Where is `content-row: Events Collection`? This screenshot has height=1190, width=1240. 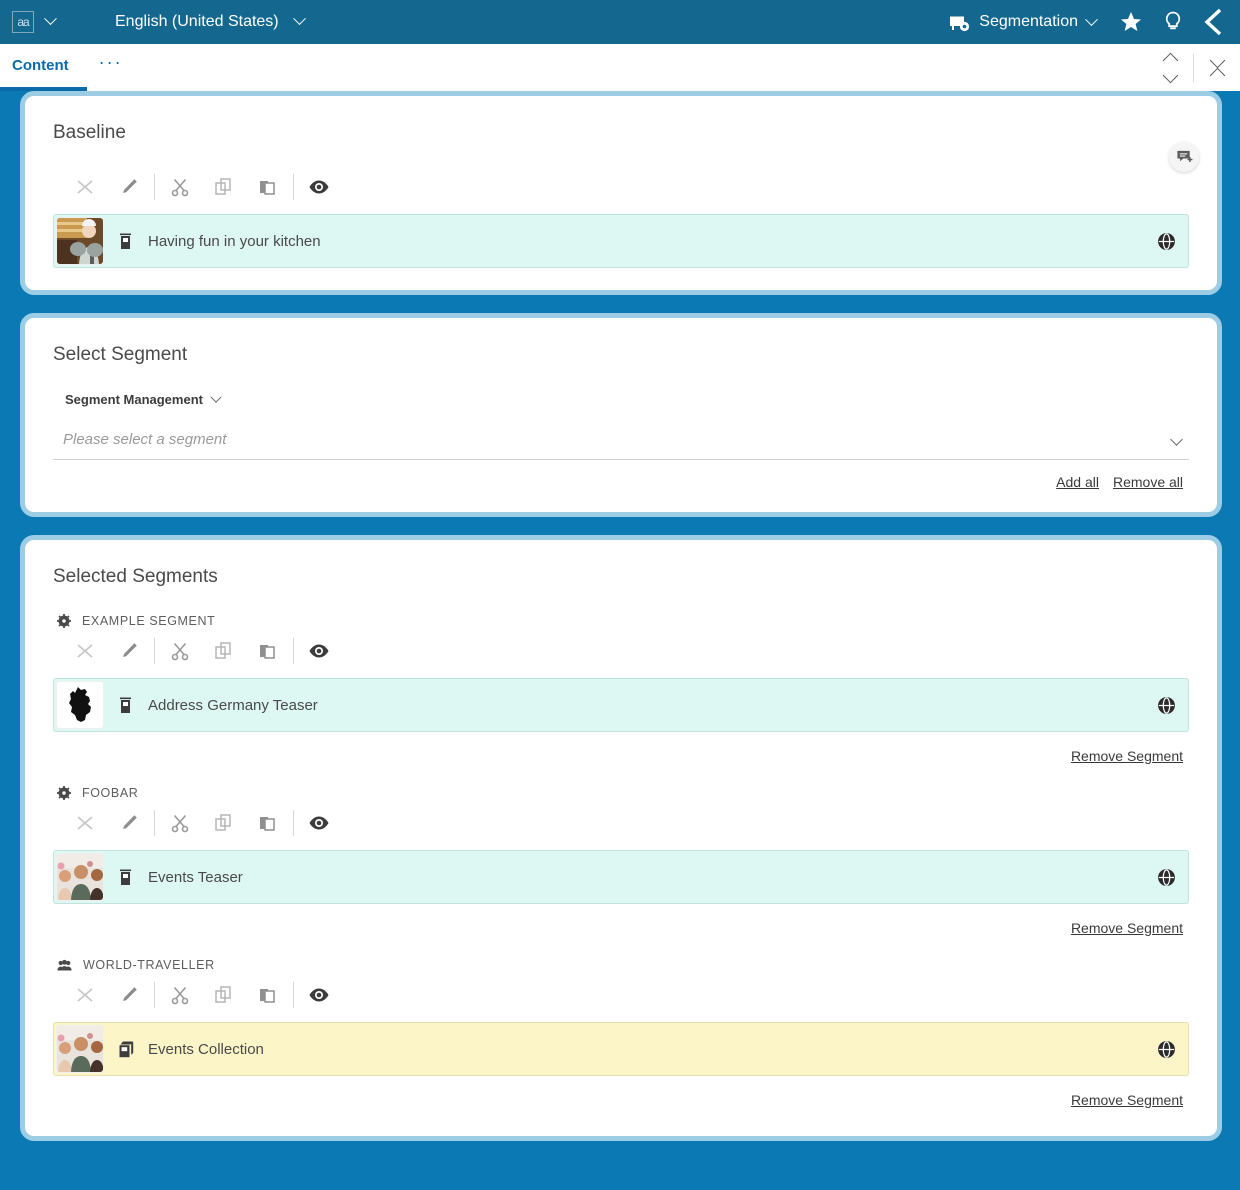 content-row: Events Collection is located at coordinates (621, 1049).